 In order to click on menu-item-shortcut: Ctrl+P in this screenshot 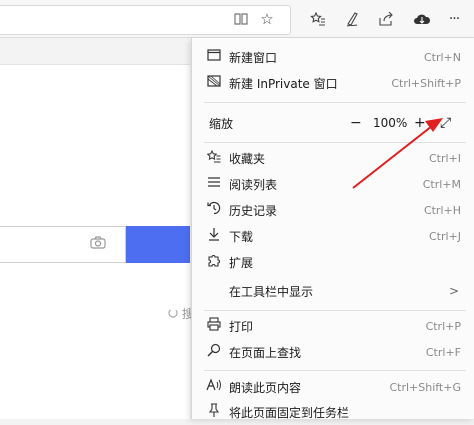, I will do `click(443, 326)`.